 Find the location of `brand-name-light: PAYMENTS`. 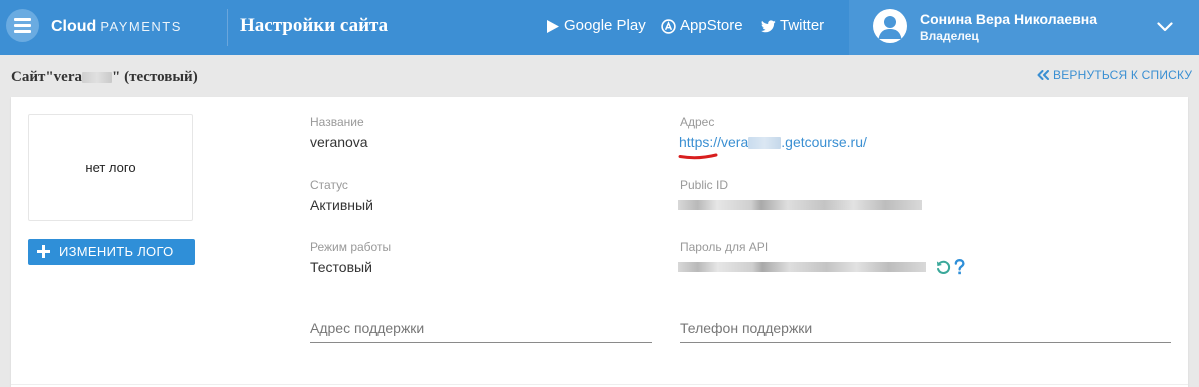

brand-name-light: PAYMENTS is located at coordinates (141, 26).